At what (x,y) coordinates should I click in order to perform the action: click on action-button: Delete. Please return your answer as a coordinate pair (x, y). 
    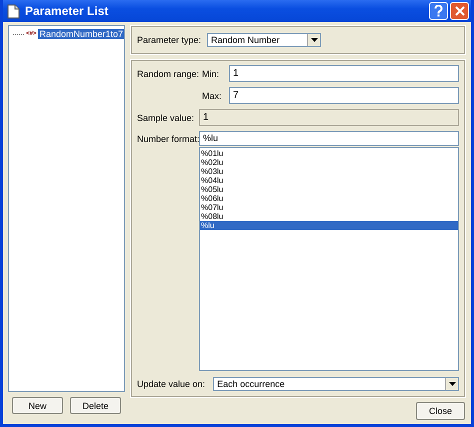
    Looking at the image, I should click on (95, 405).